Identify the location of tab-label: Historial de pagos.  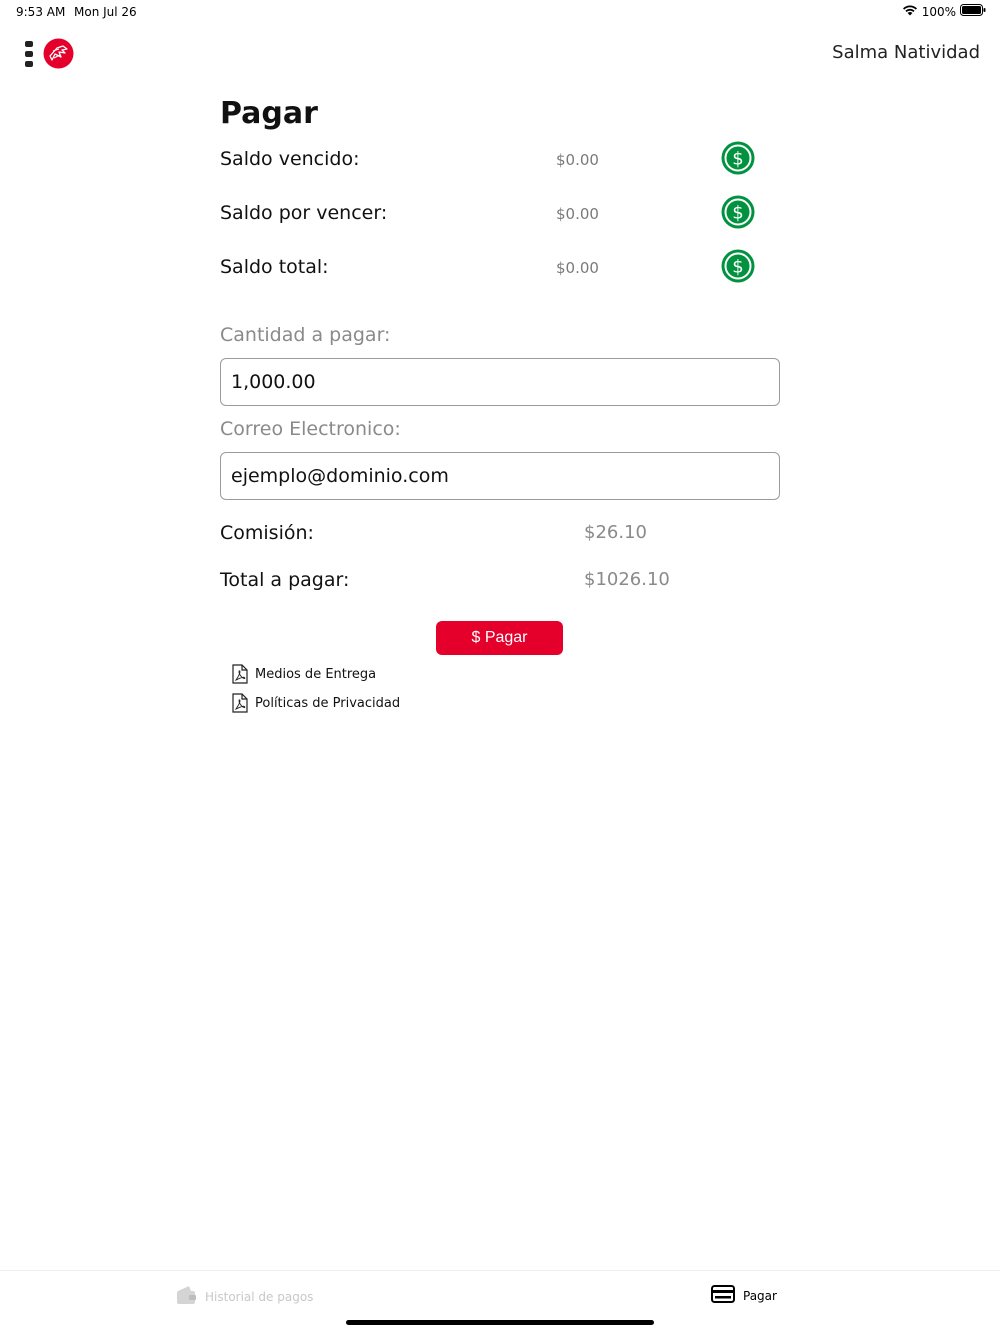
(259, 1297).